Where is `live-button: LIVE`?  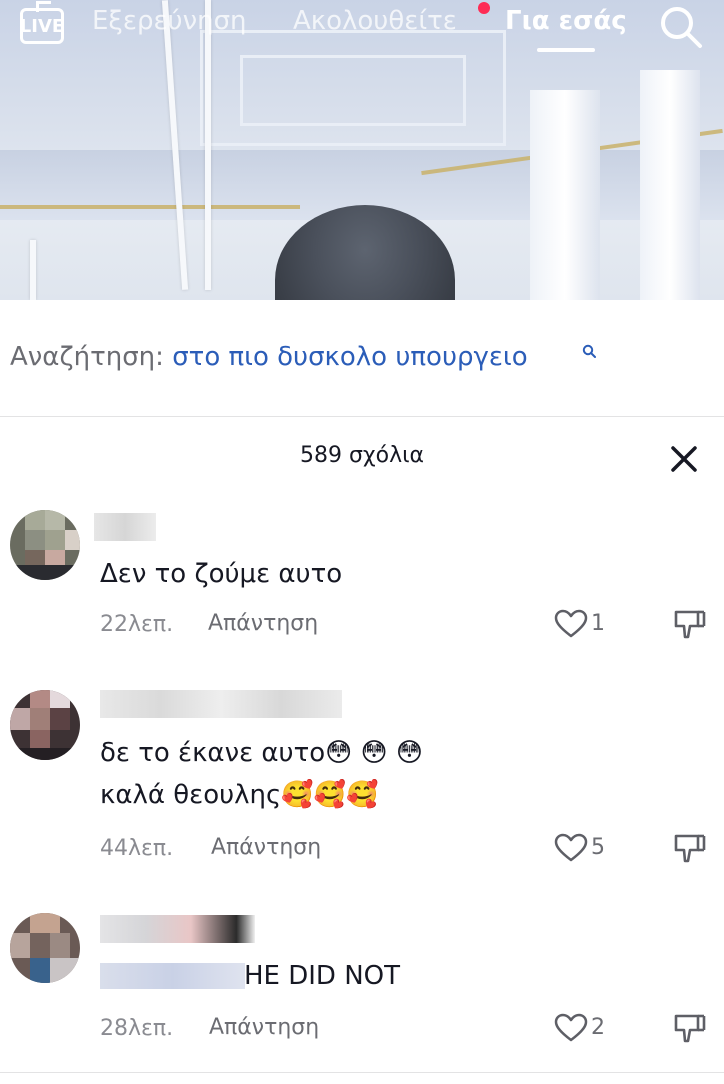 live-button: LIVE is located at coordinates (42, 26).